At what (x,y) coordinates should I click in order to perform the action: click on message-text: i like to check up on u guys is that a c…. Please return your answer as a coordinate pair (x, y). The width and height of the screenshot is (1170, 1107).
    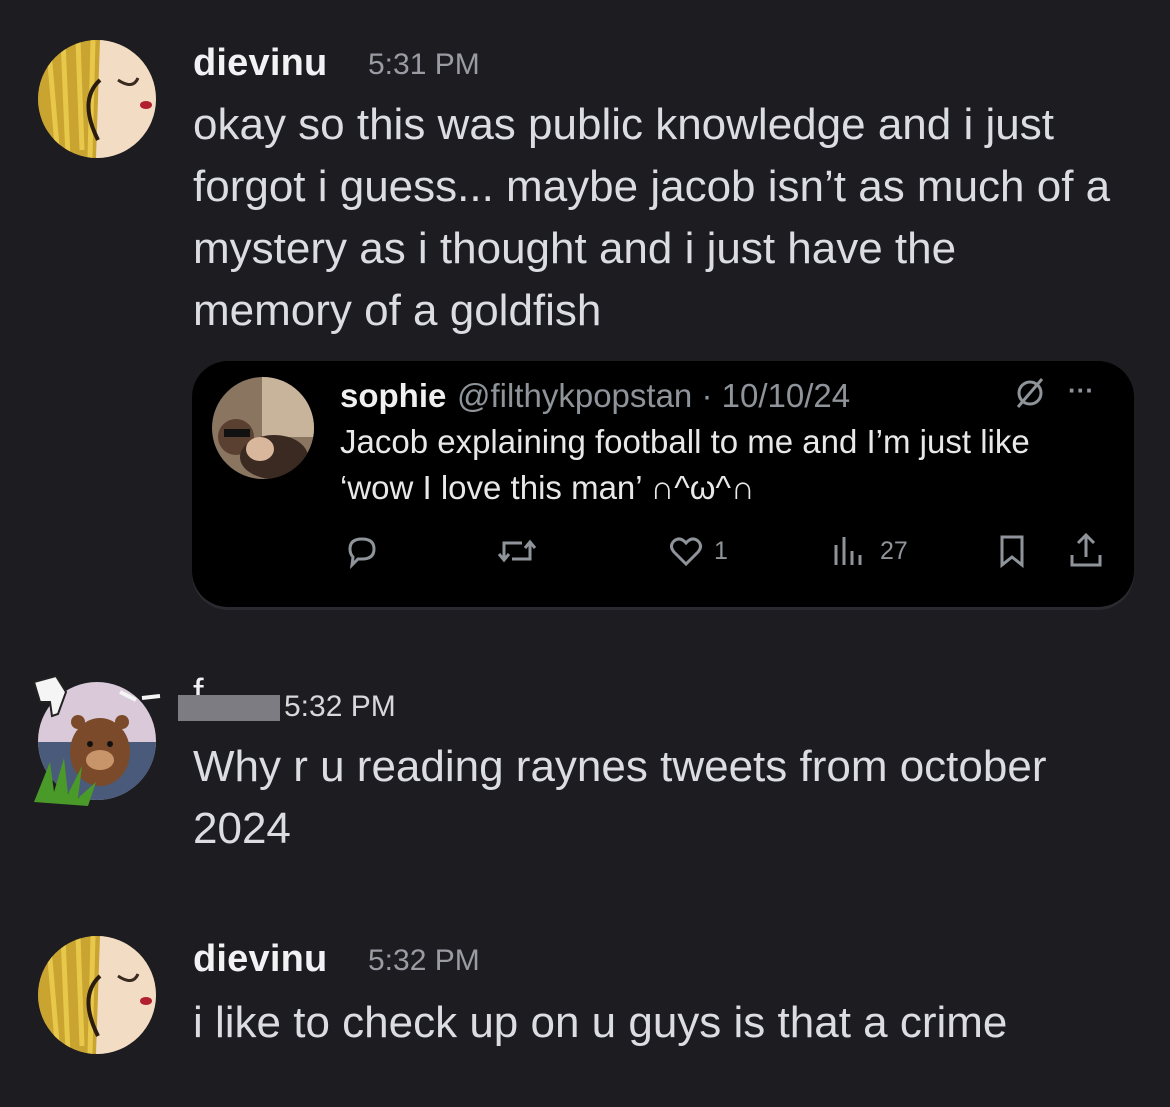
    Looking at the image, I should click on (600, 1022).